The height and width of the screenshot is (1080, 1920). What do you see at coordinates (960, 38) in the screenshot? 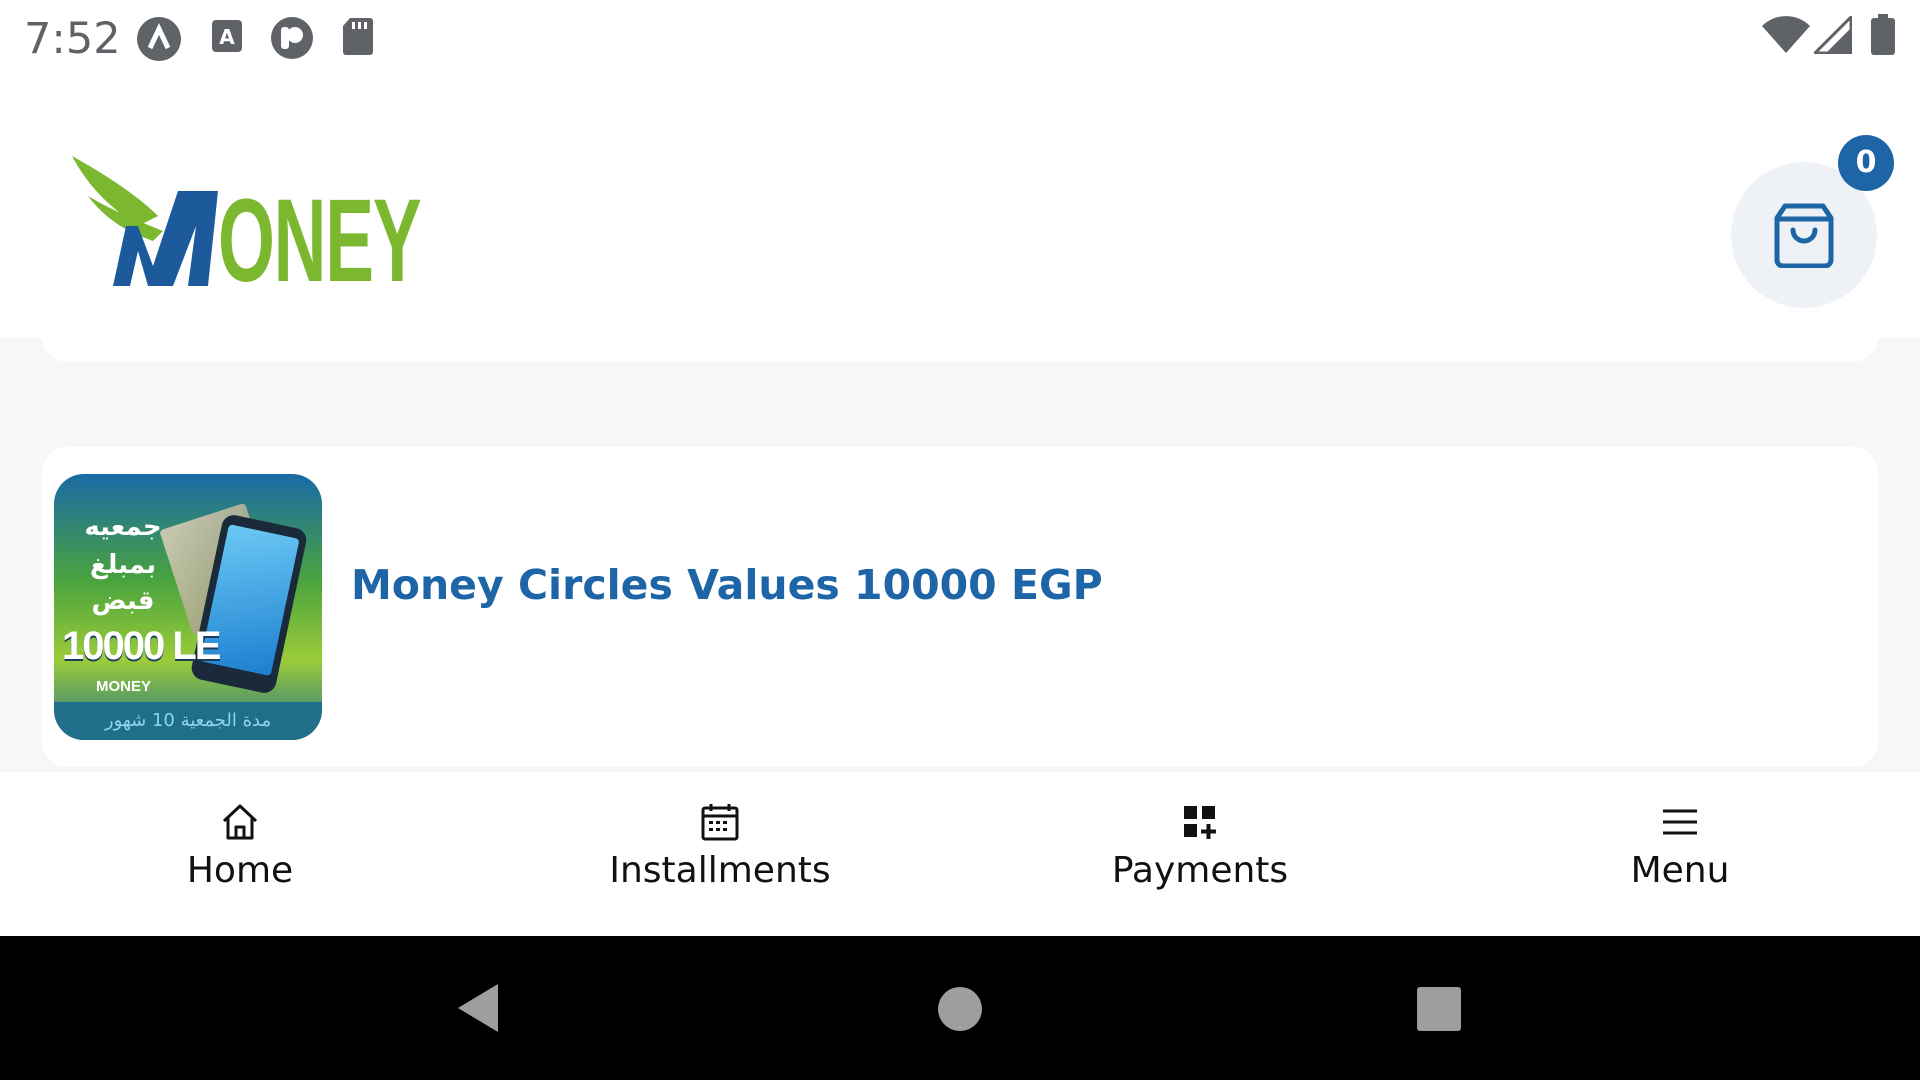
I see `status-bar: 7:52 A` at bounding box center [960, 38].